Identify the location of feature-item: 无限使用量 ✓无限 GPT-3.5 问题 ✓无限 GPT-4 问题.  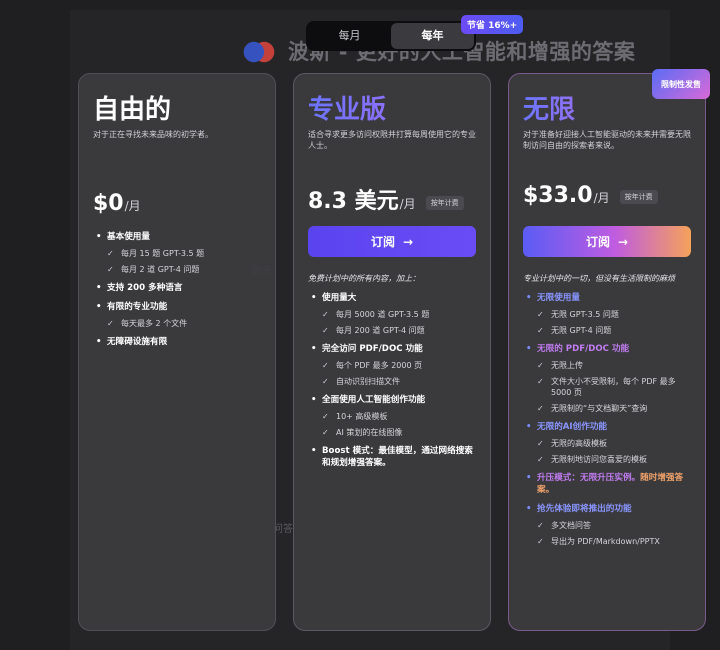
(607, 314).